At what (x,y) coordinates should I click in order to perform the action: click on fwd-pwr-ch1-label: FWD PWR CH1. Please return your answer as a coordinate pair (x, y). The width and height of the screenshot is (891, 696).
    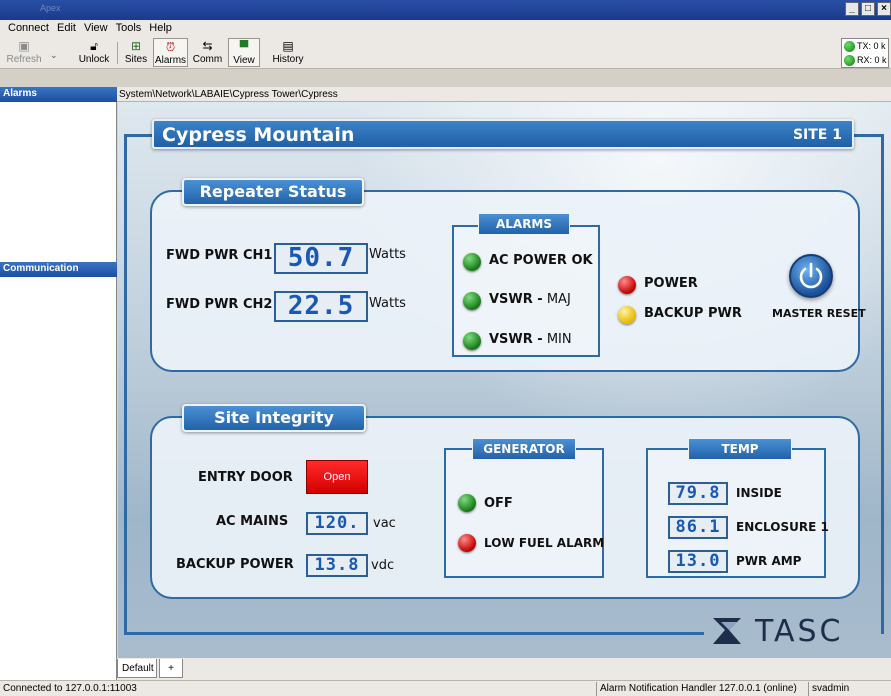
    Looking at the image, I should click on (219, 255).